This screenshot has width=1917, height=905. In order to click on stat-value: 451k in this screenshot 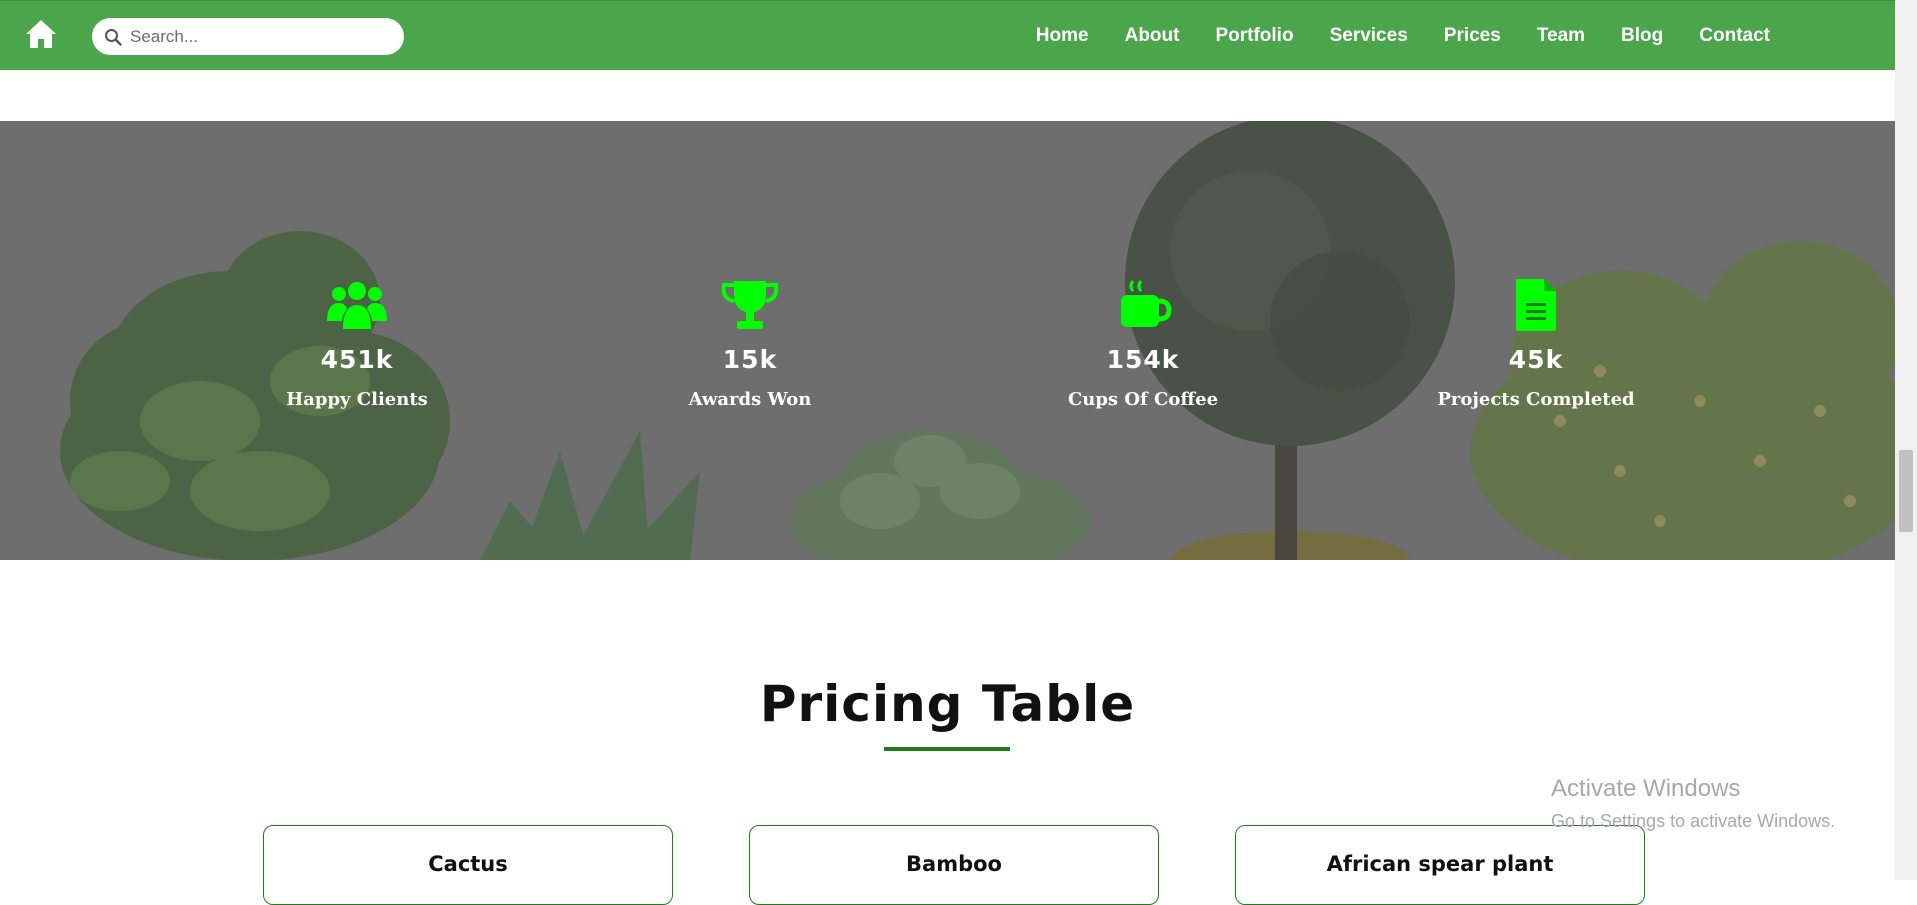, I will do `click(357, 359)`.